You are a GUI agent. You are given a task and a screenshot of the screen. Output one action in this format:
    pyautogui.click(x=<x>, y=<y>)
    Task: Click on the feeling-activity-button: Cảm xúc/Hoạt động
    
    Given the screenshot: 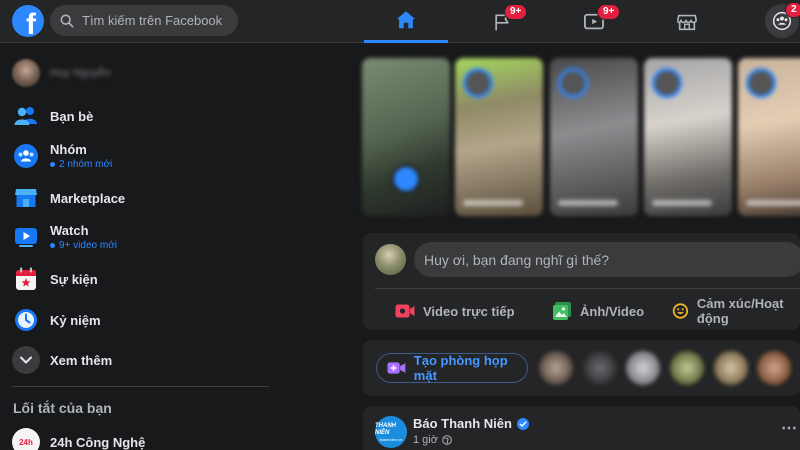 What is the action you would take?
    pyautogui.click(x=736, y=311)
    